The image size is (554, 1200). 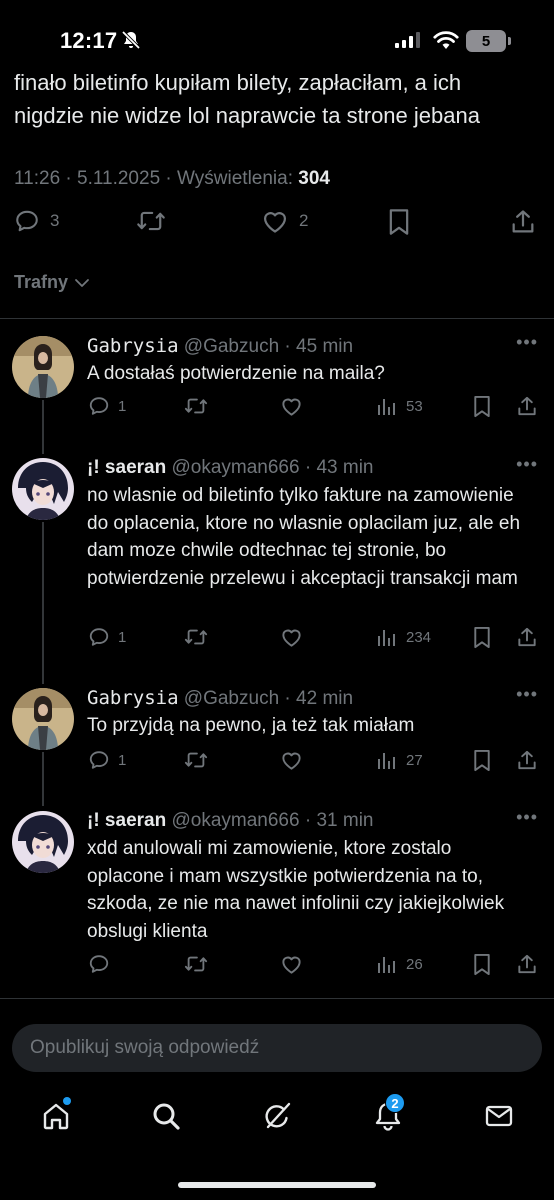 I want to click on views-button: 27, so click(x=399, y=760).